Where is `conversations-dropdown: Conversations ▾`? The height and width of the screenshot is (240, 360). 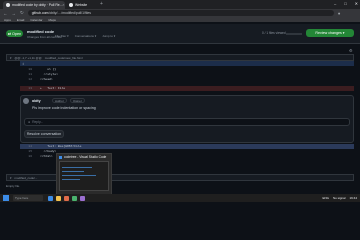
conversations-dropdown: Conversations ▾ is located at coordinates (86, 36).